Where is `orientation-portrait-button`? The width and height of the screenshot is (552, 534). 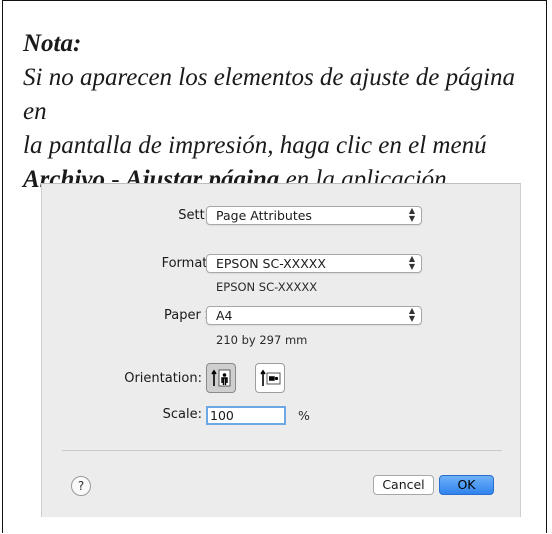 orientation-portrait-button is located at coordinates (221, 378).